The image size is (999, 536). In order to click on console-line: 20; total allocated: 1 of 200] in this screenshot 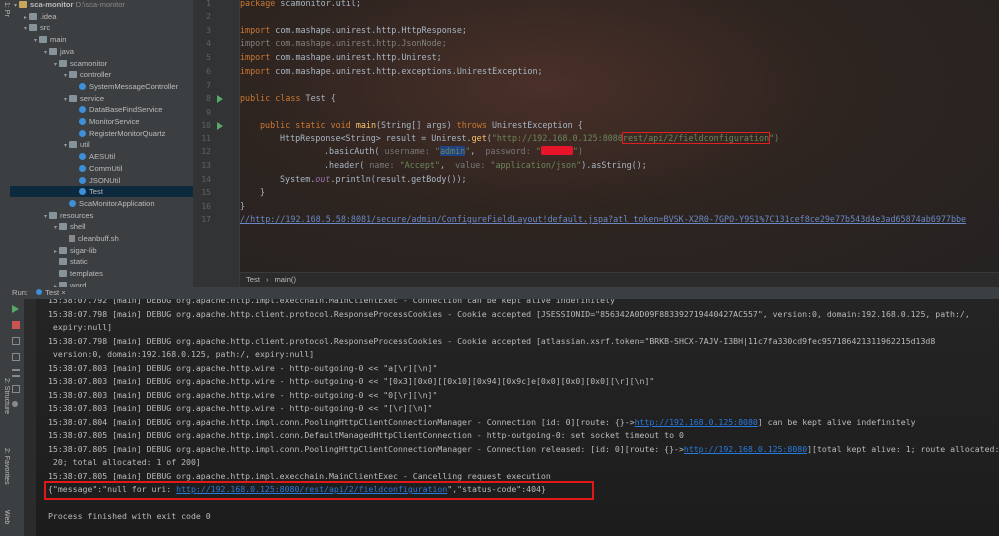, I will do `click(124, 462)`.